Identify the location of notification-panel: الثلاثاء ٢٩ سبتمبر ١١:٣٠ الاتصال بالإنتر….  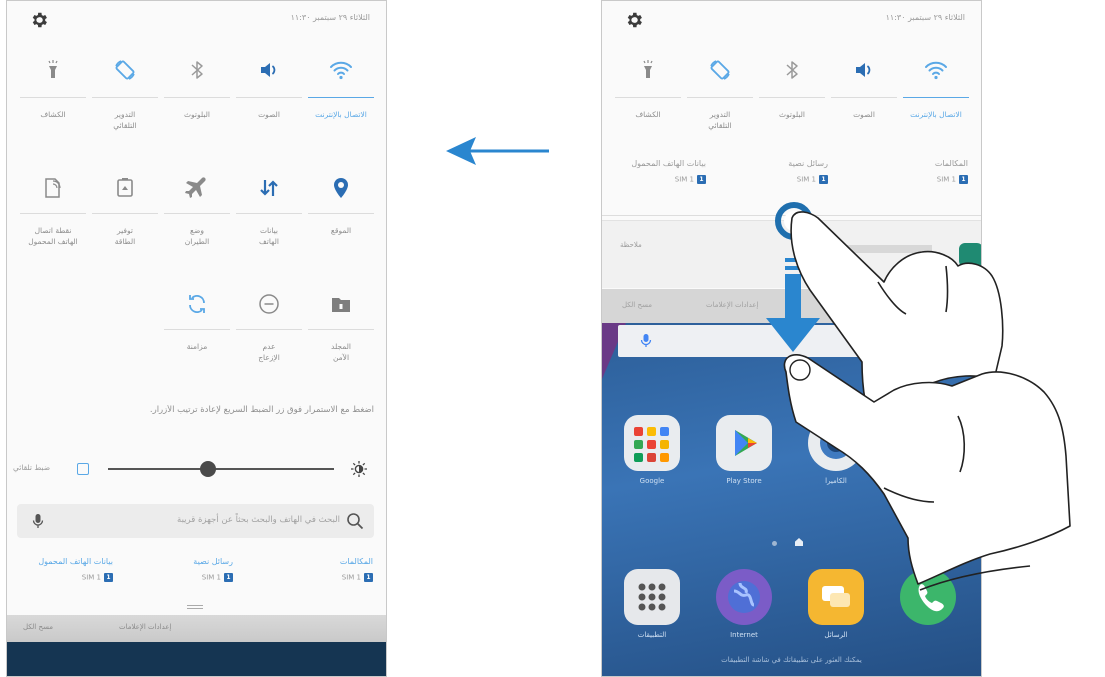
(791, 108).